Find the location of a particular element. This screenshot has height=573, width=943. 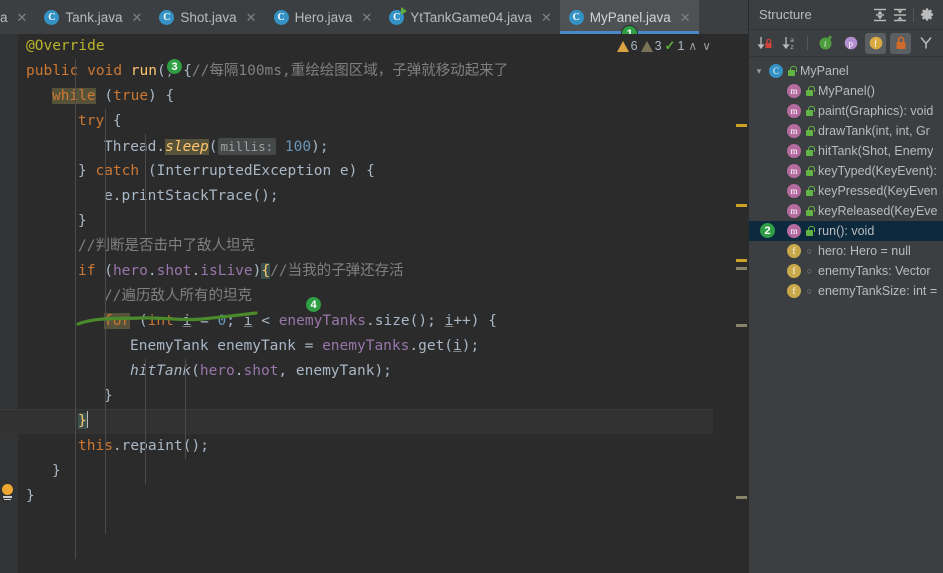

structure-item-run-void: m run(): void 2 is located at coordinates (846, 231).